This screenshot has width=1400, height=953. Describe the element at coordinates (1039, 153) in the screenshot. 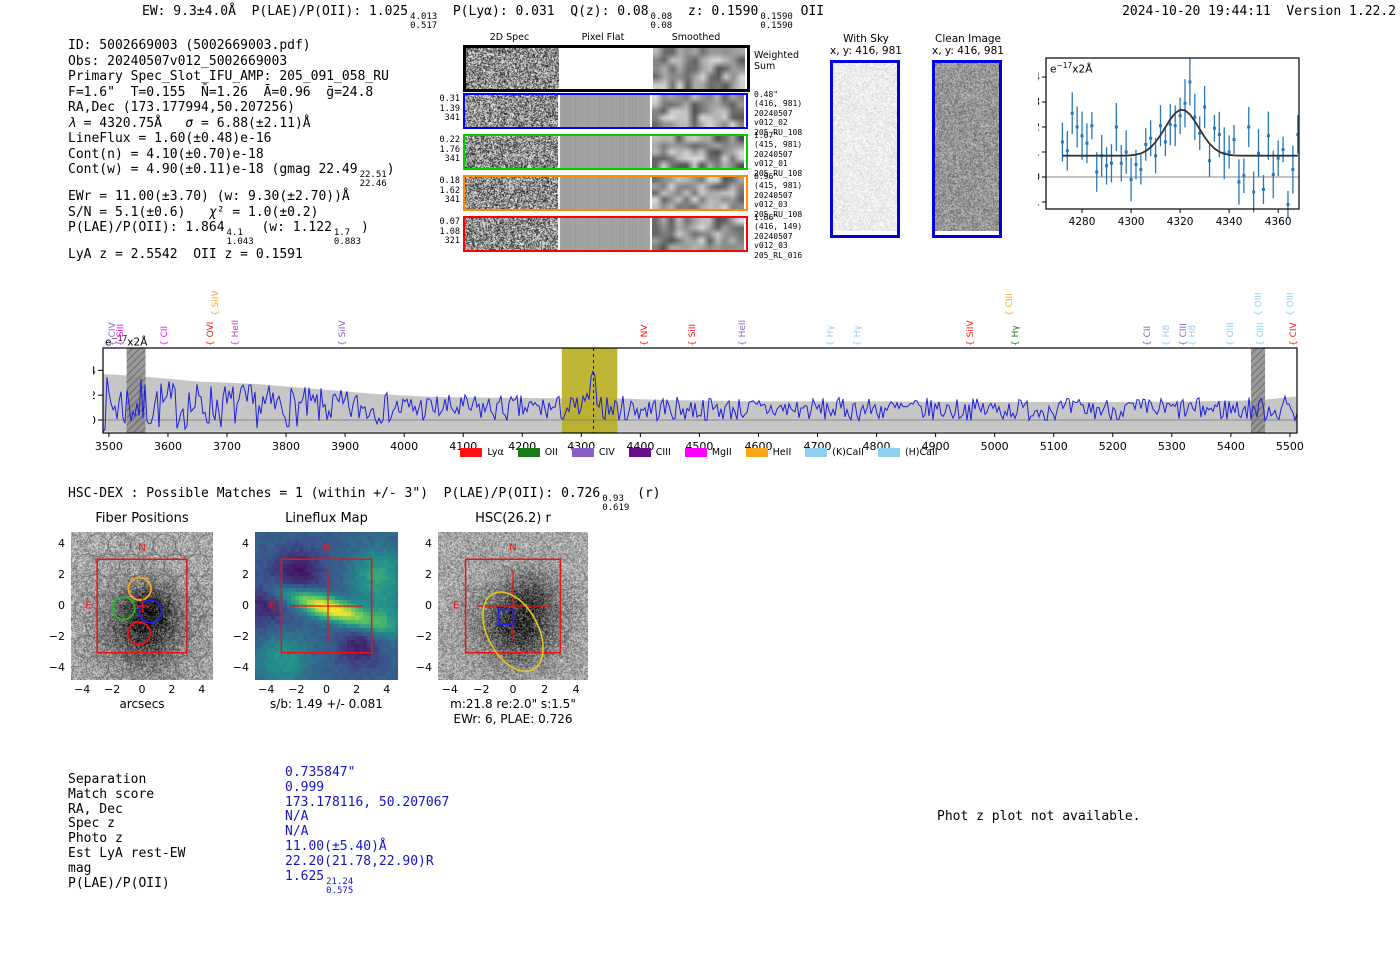

I see `svg-text: 1` at that location.